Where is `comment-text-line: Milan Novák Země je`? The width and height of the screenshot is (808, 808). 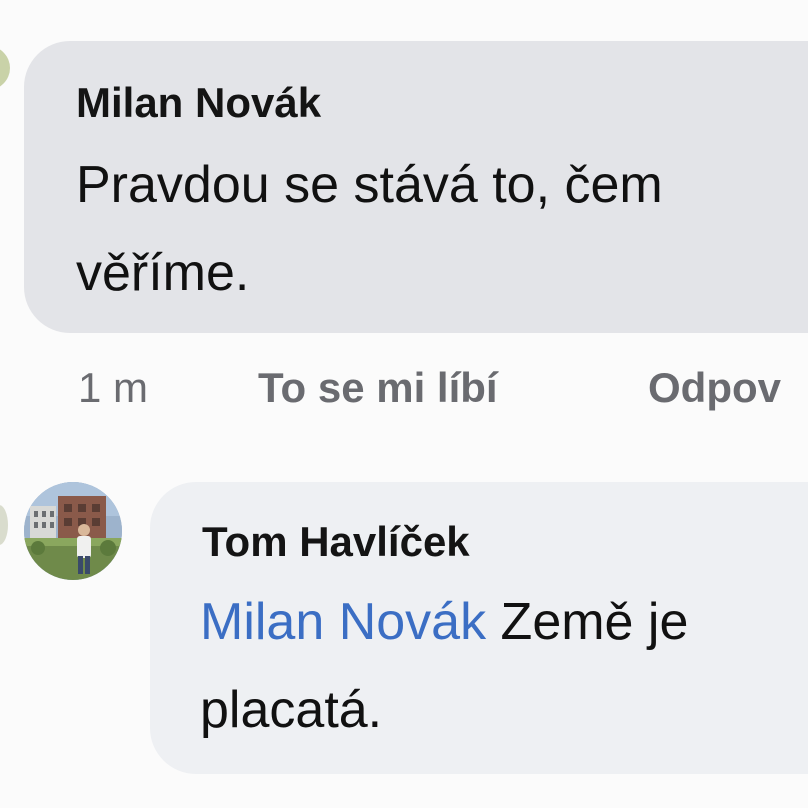
comment-text-line: Milan Novák Země je is located at coordinates (444, 622).